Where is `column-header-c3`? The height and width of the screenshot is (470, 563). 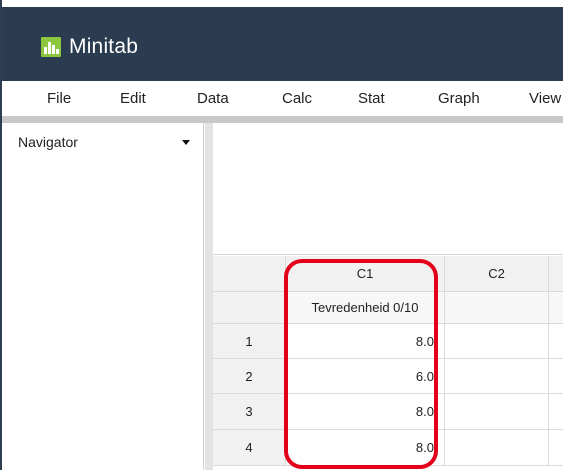 column-header-c3 is located at coordinates (556, 274).